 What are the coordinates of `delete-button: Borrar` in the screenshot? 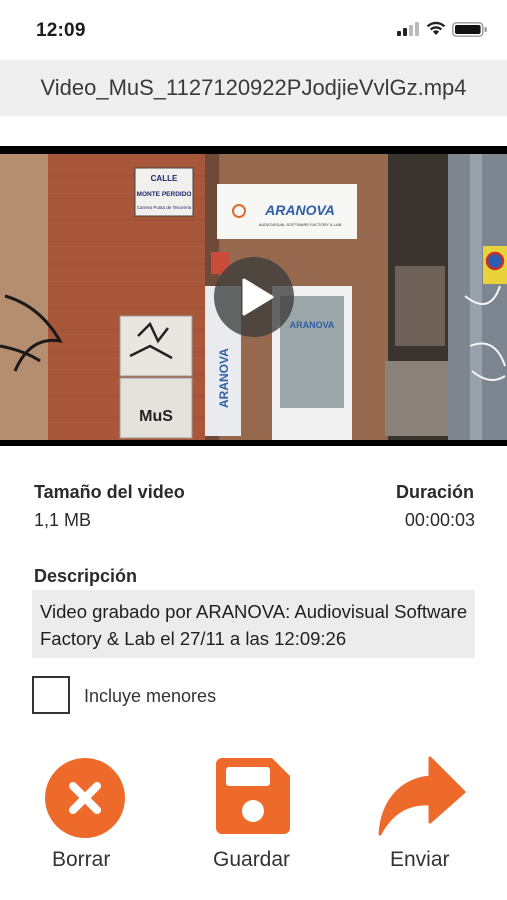 It's located at (85, 821).